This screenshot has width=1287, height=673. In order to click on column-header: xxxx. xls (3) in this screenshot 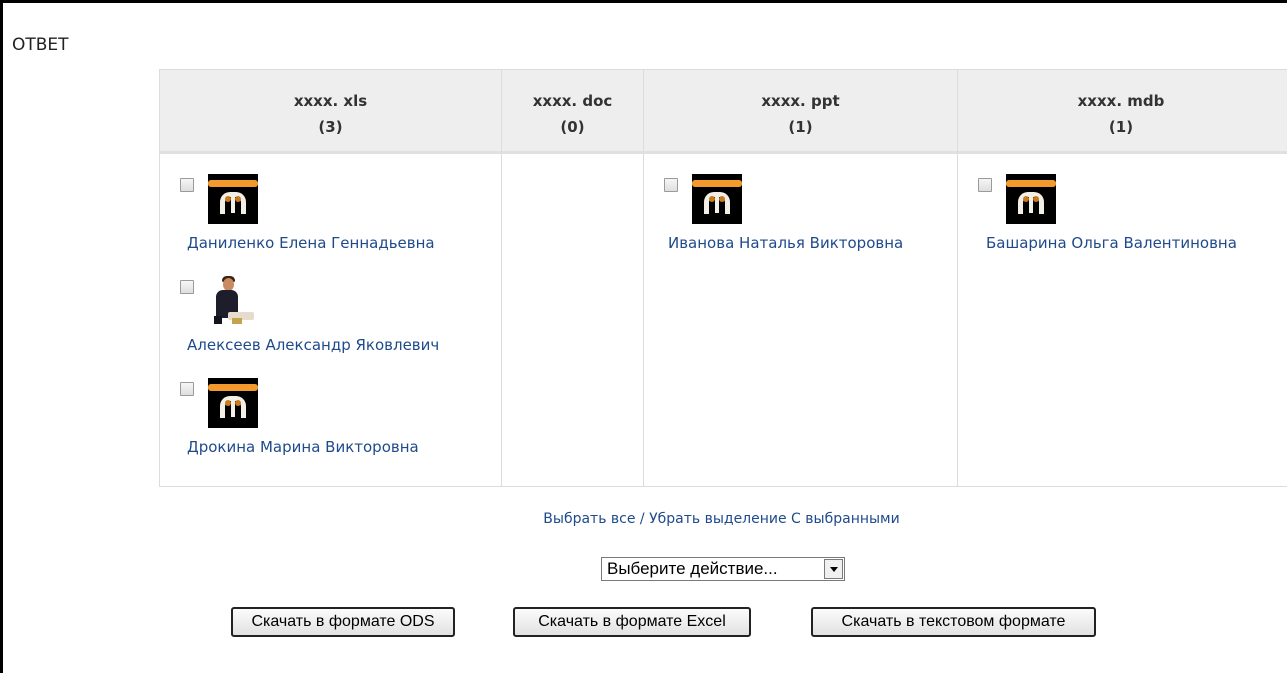, I will do `click(330, 112)`.